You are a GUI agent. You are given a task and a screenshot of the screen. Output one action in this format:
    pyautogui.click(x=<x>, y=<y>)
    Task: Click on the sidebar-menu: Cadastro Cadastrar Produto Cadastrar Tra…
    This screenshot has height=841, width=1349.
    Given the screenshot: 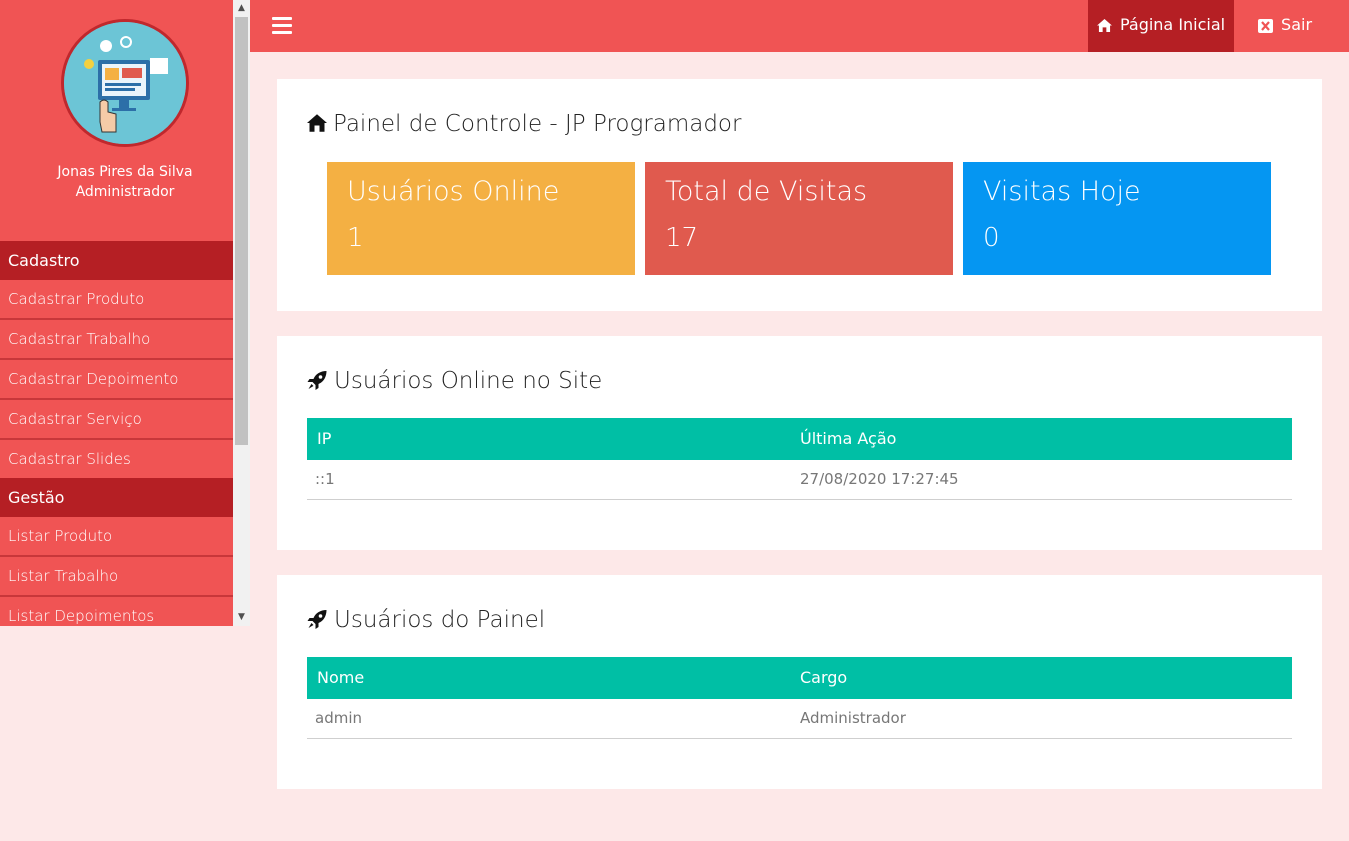 What is the action you would take?
    pyautogui.click(x=116, y=433)
    